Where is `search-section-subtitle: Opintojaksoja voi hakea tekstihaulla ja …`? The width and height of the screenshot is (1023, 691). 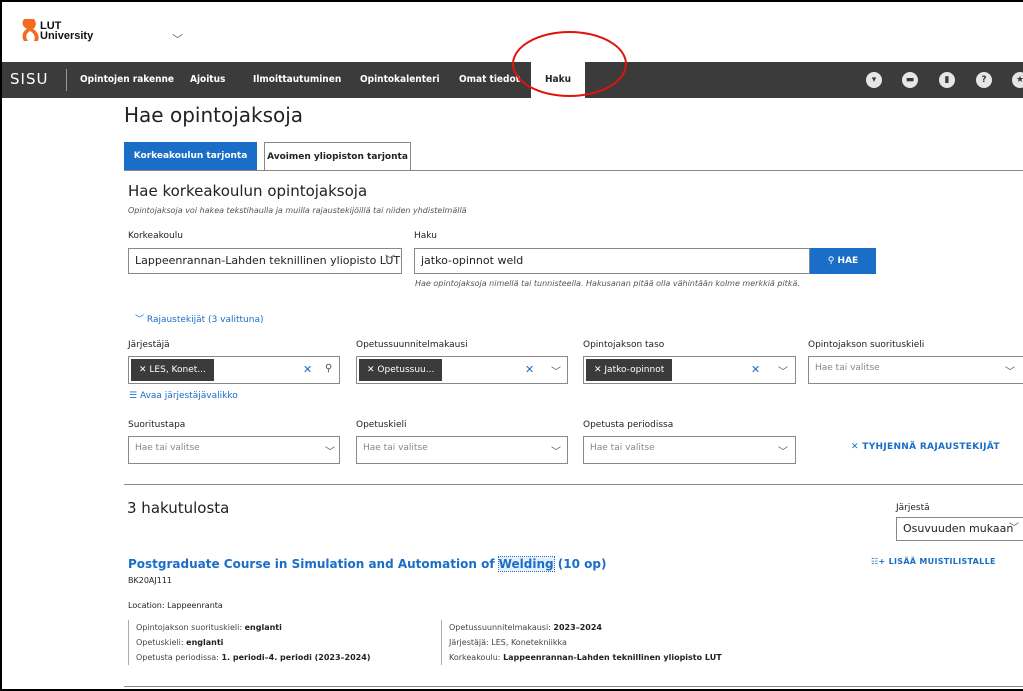
search-section-subtitle: Opintojaksoja voi hakea tekstihaulla ja … is located at coordinates (297, 210).